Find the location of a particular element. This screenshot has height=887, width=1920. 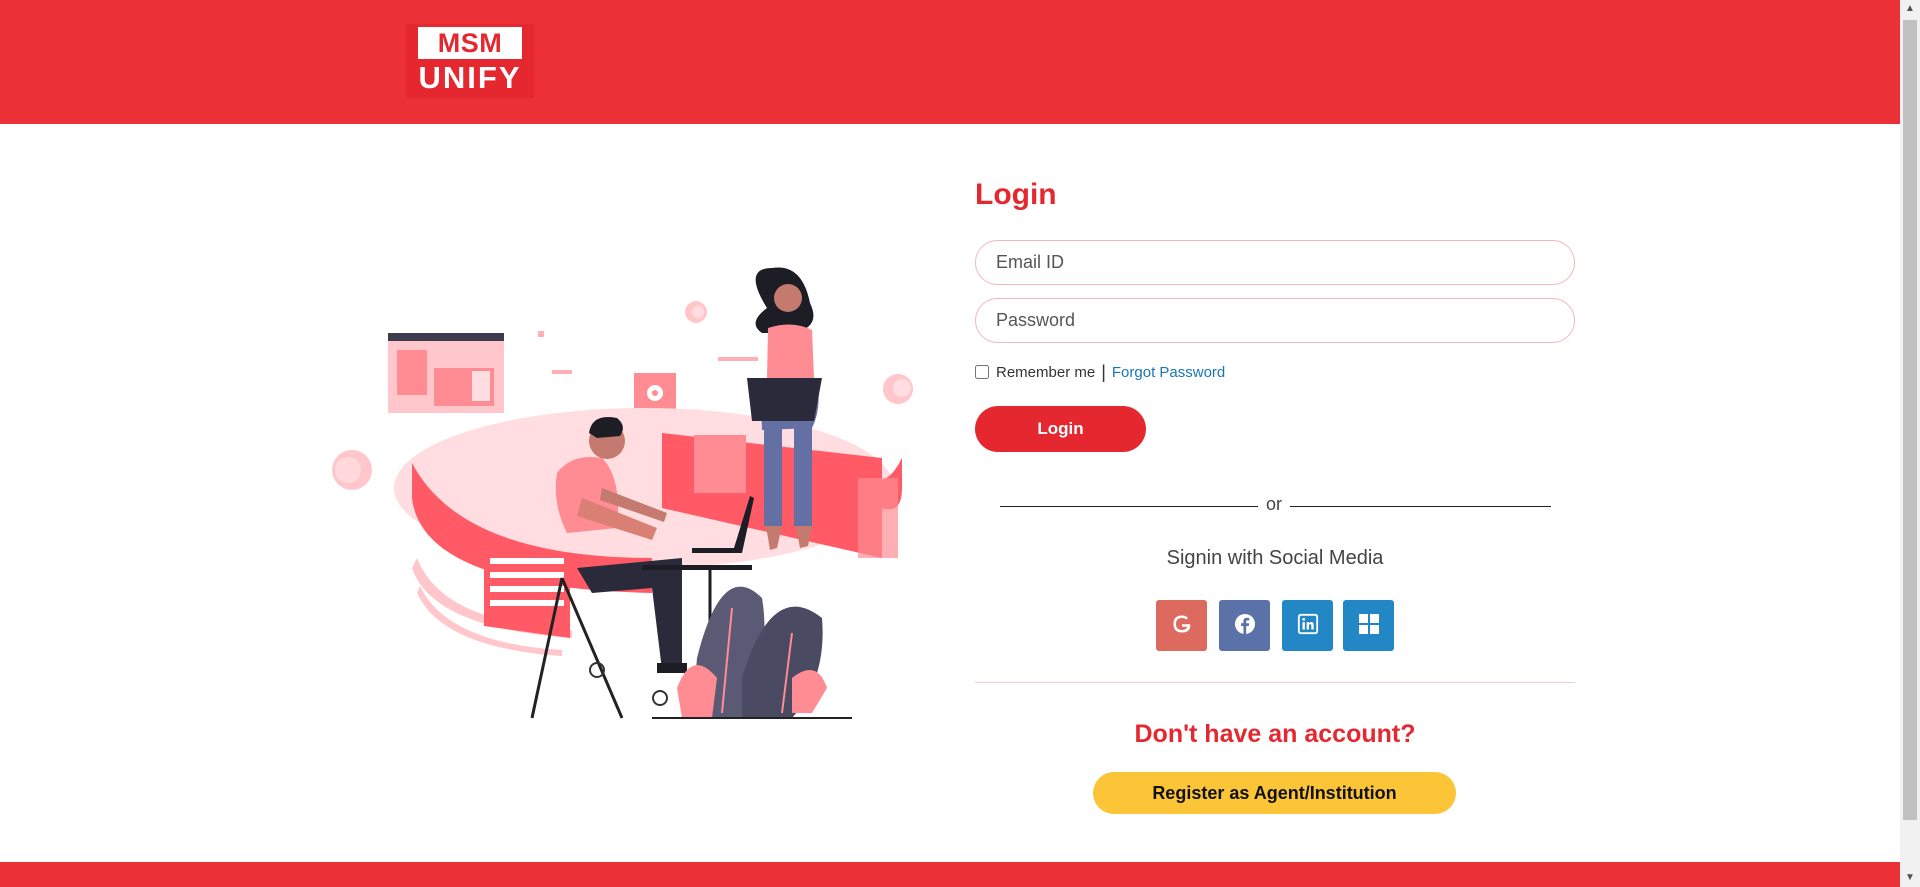

facebook-icon is located at coordinates (1245, 625).